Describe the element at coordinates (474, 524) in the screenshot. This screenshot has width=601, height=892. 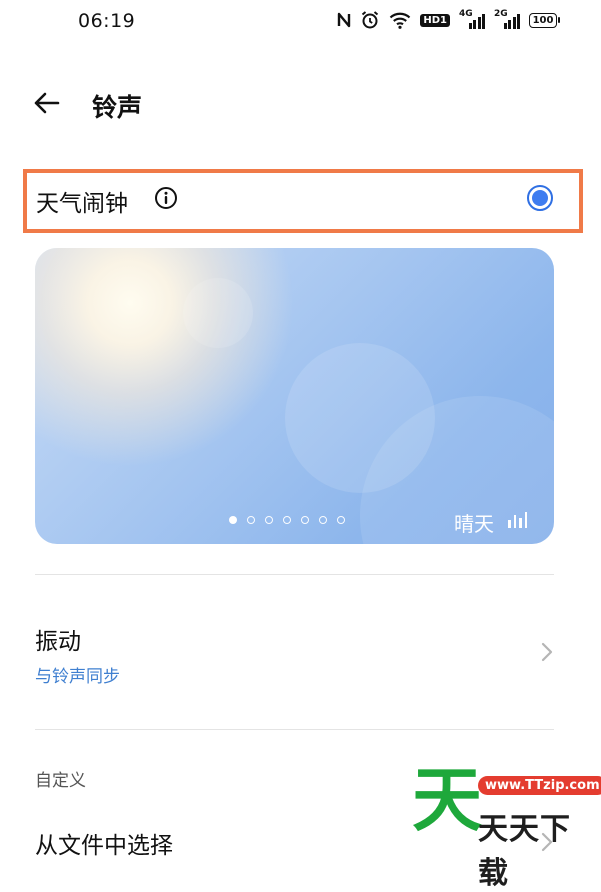
I see `weather-name: 晴天` at that location.